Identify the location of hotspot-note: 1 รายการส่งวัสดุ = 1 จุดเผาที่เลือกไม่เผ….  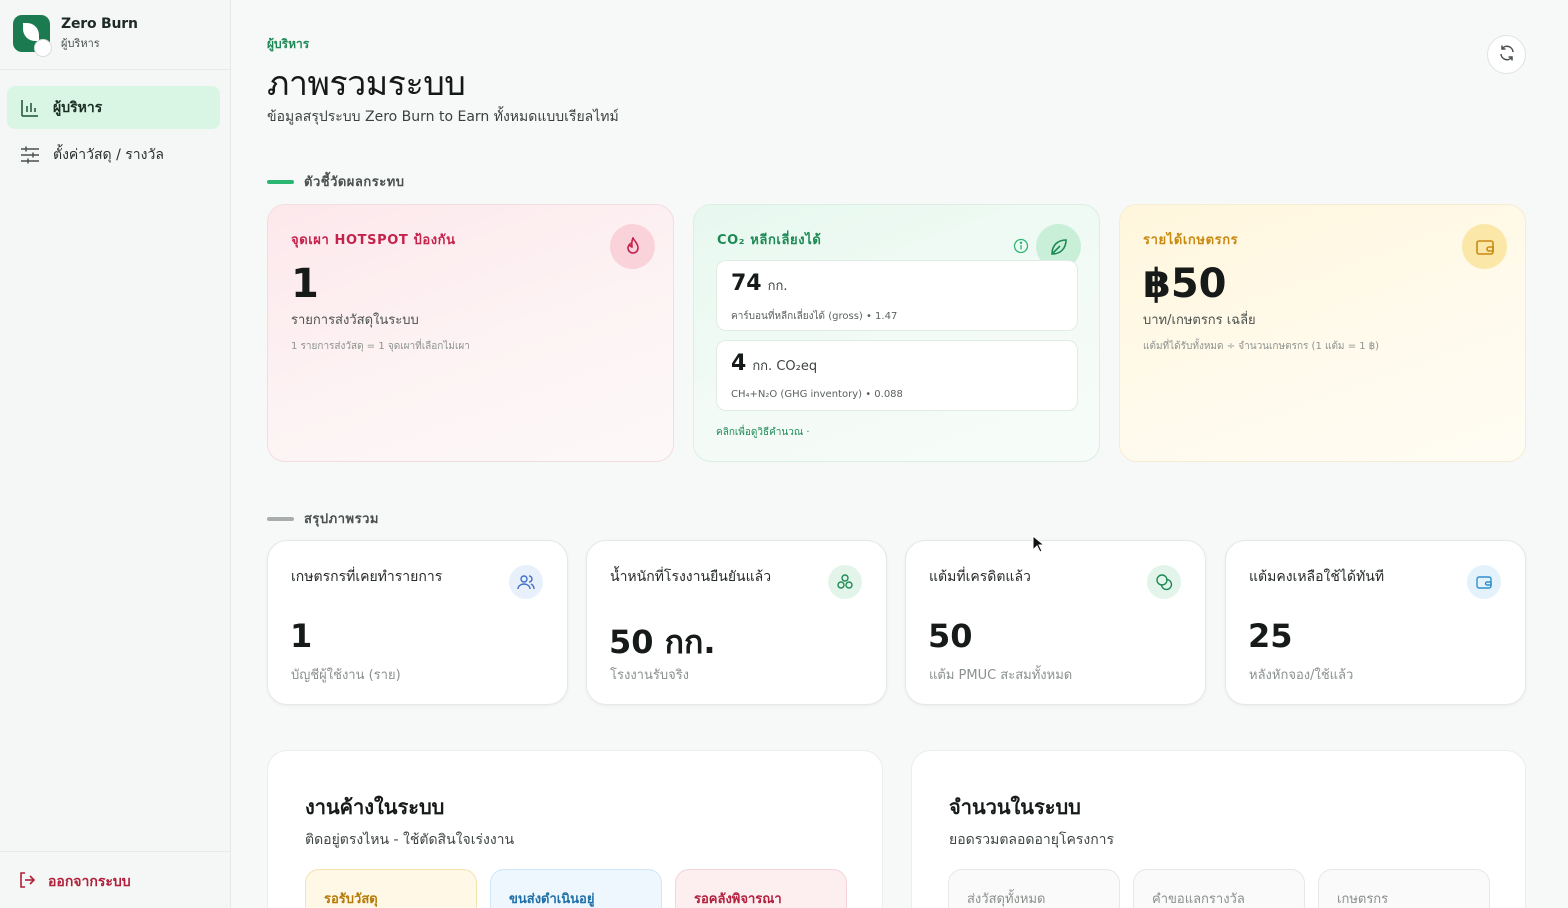
(380, 346).